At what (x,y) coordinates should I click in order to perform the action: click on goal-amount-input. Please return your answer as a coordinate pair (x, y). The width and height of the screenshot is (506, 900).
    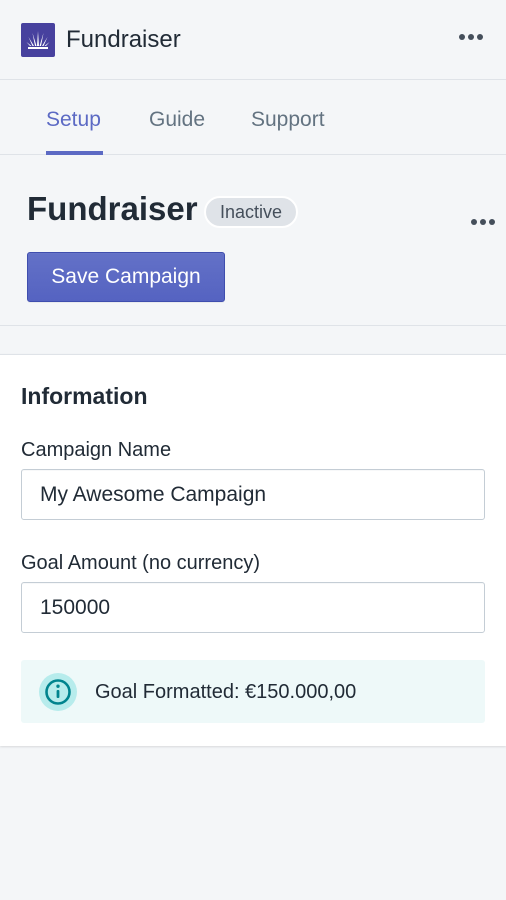
    Looking at the image, I should click on (253, 607).